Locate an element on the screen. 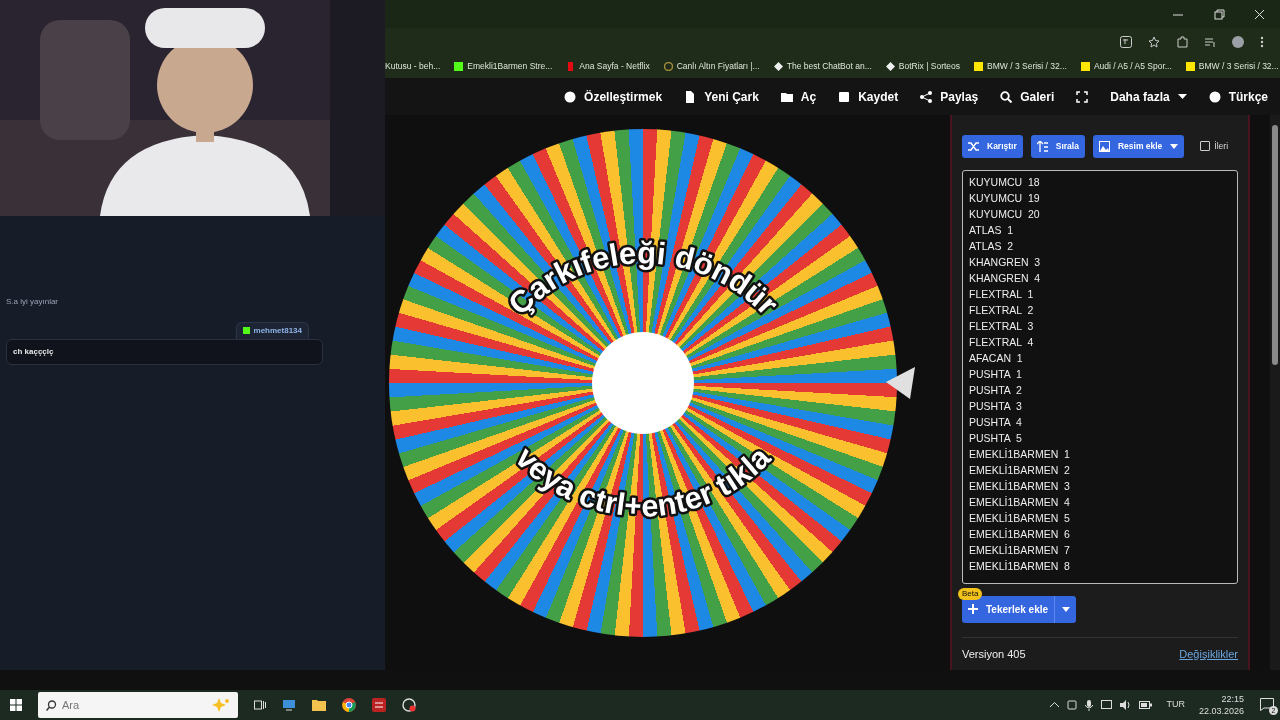 The image size is (1280, 720). panel-button: Resim ekle is located at coordinates (1138, 146).